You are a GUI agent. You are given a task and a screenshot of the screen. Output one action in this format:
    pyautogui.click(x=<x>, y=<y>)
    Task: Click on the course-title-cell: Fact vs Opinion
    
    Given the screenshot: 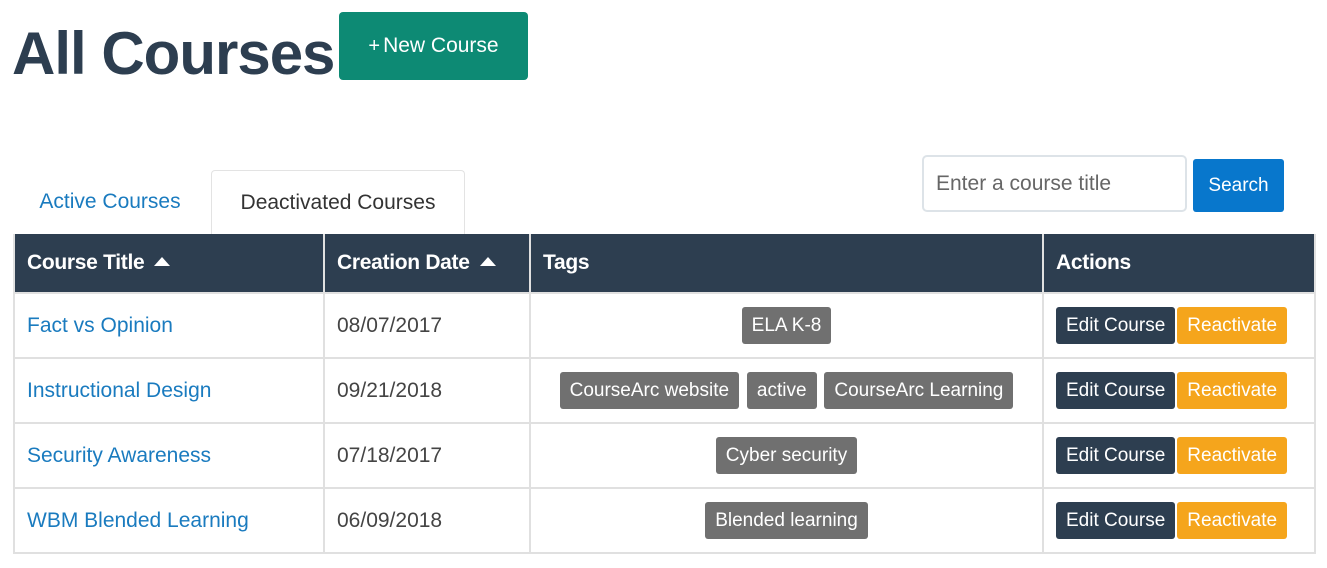 What is the action you would take?
    pyautogui.click(x=169, y=325)
    